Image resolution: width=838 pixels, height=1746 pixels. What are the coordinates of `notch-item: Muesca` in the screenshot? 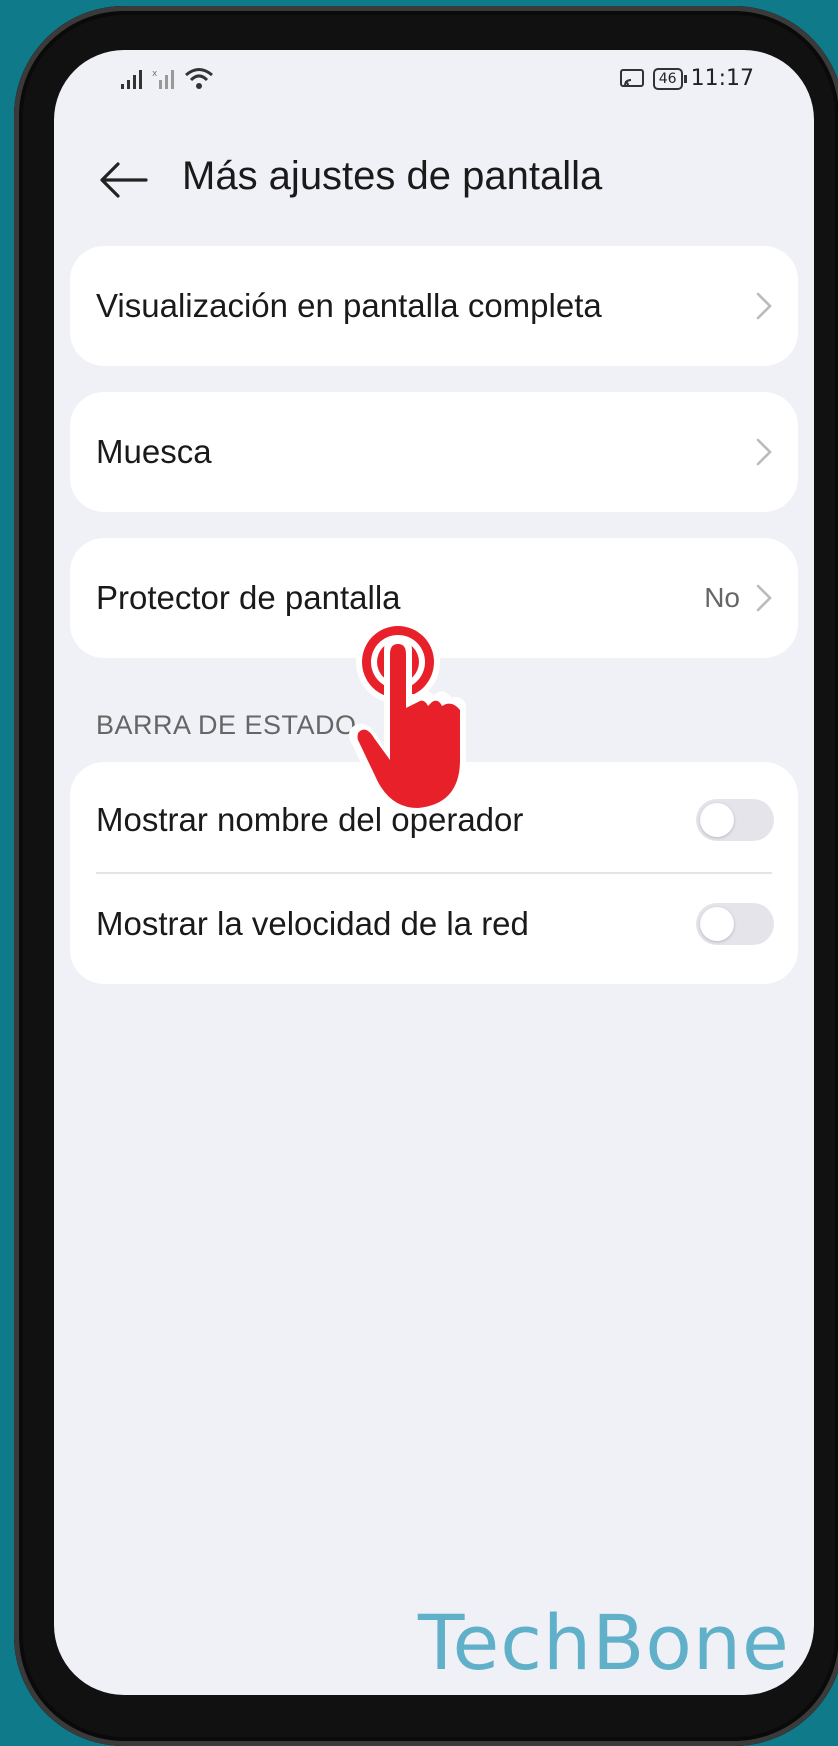 It's located at (434, 452).